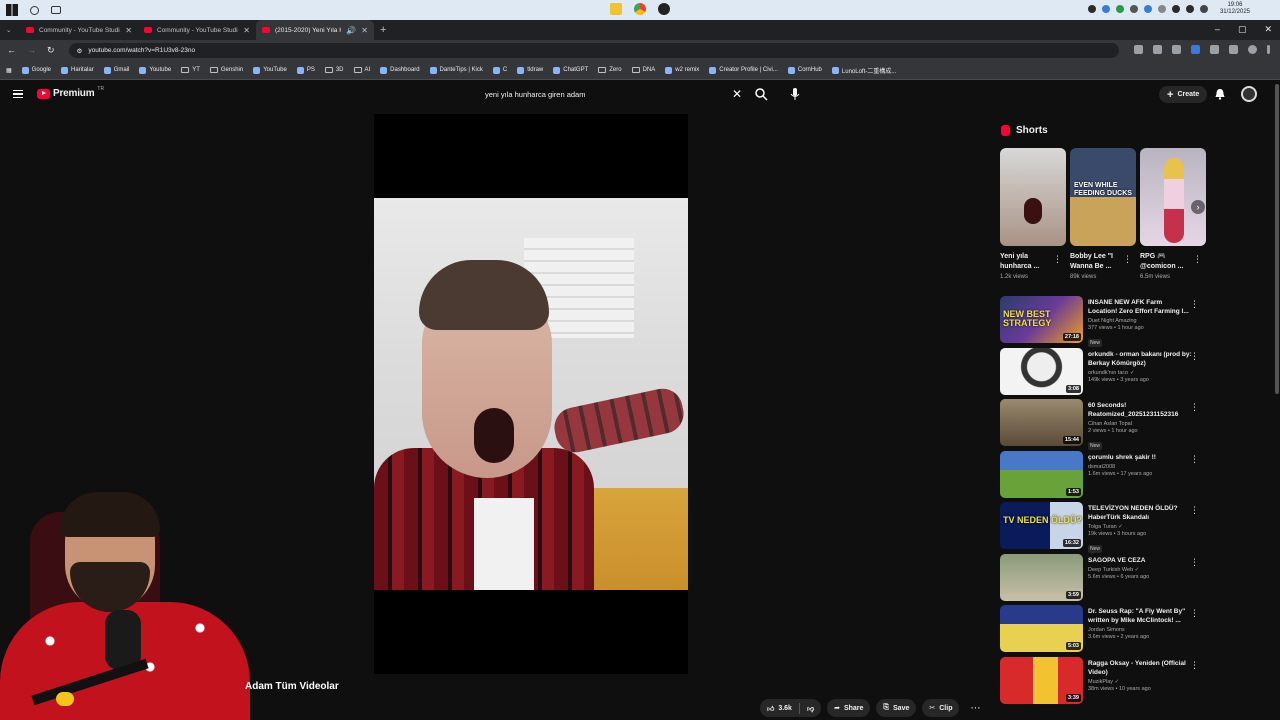 This screenshot has width=1280, height=720. What do you see at coordinates (1140, 373) in the screenshot?
I see `channel-name: orkundk'nın tarzı ✓` at bounding box center [1140, 373].